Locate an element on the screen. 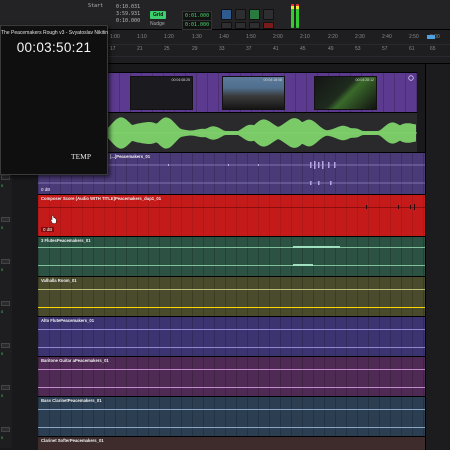  video-thumbnail: 00:04:18:08 is located at coordinates (253, 93).